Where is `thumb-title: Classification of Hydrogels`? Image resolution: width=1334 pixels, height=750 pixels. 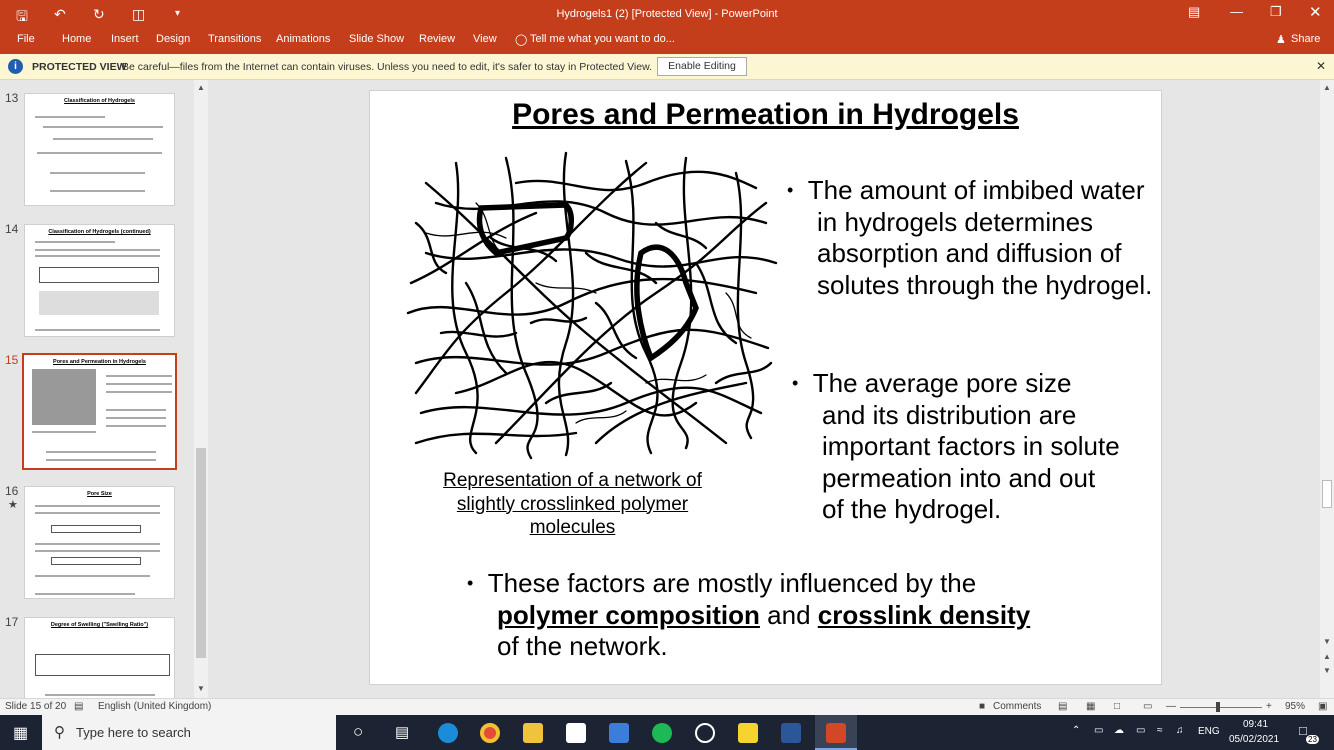
thumb-title: Classification of Hydrogels is located at coordinates (99, 101).